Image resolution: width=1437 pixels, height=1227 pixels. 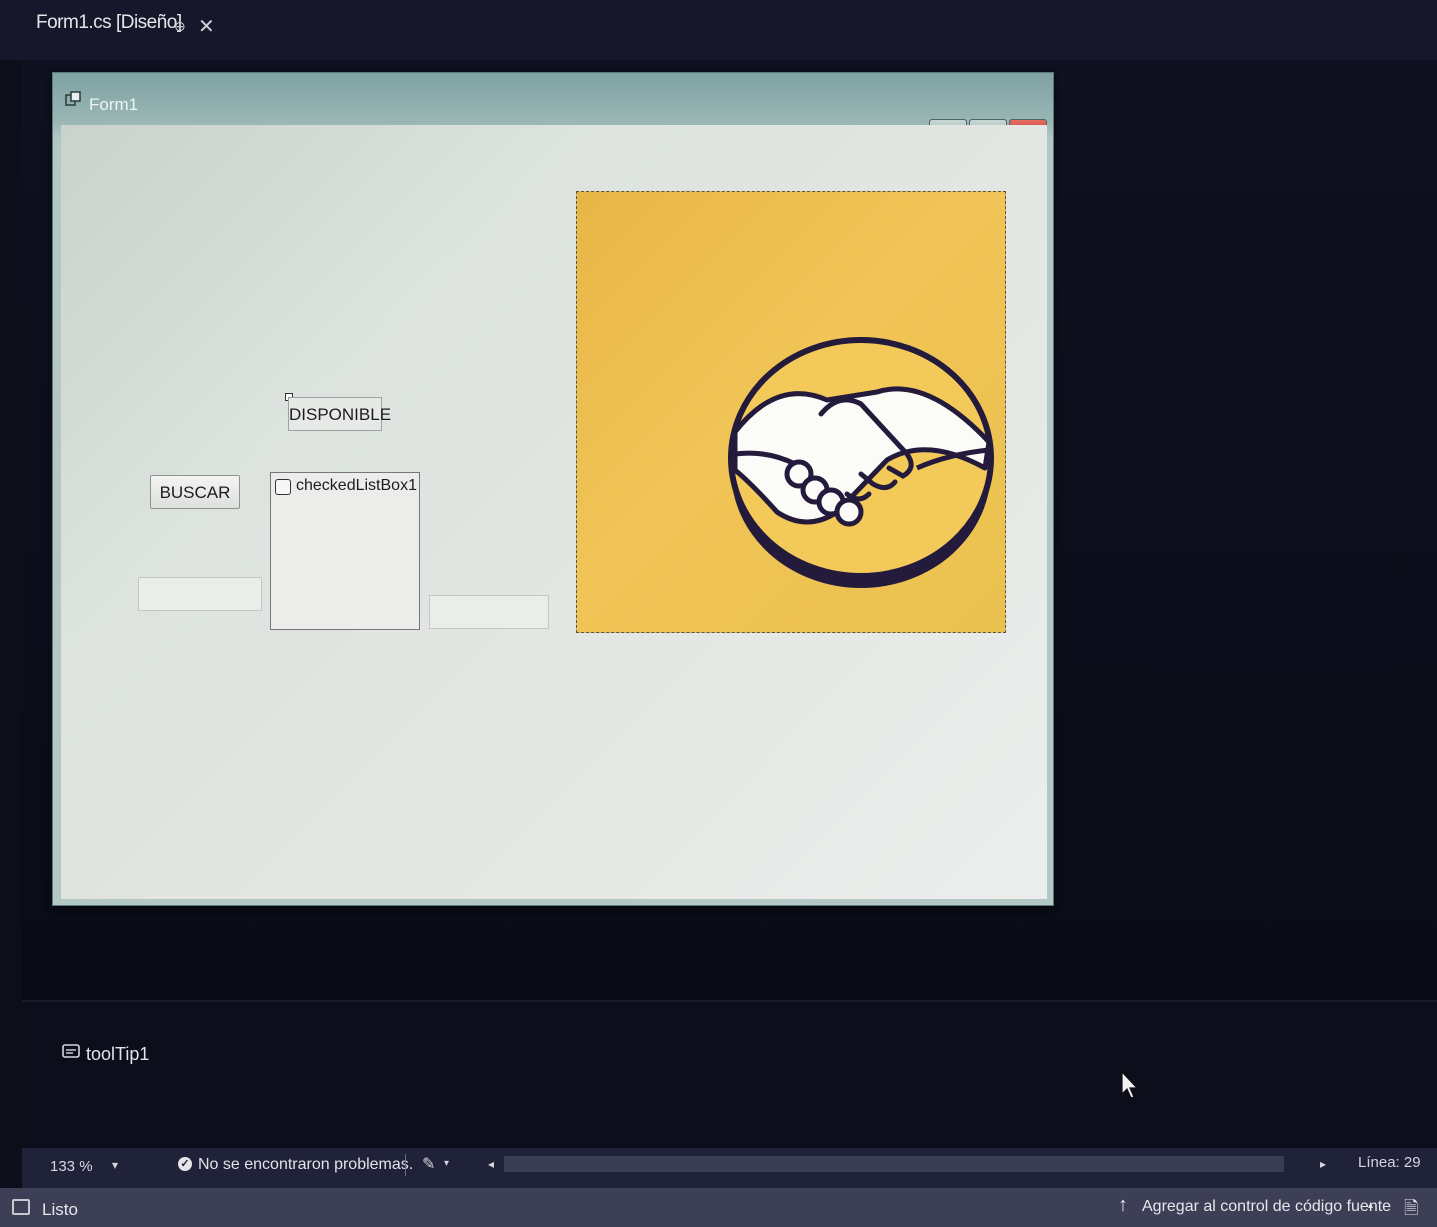 What do you see at coordinates (21, 1207) in the screenshot?
I see `output-window-icon` at bounding box center [21, 1207].